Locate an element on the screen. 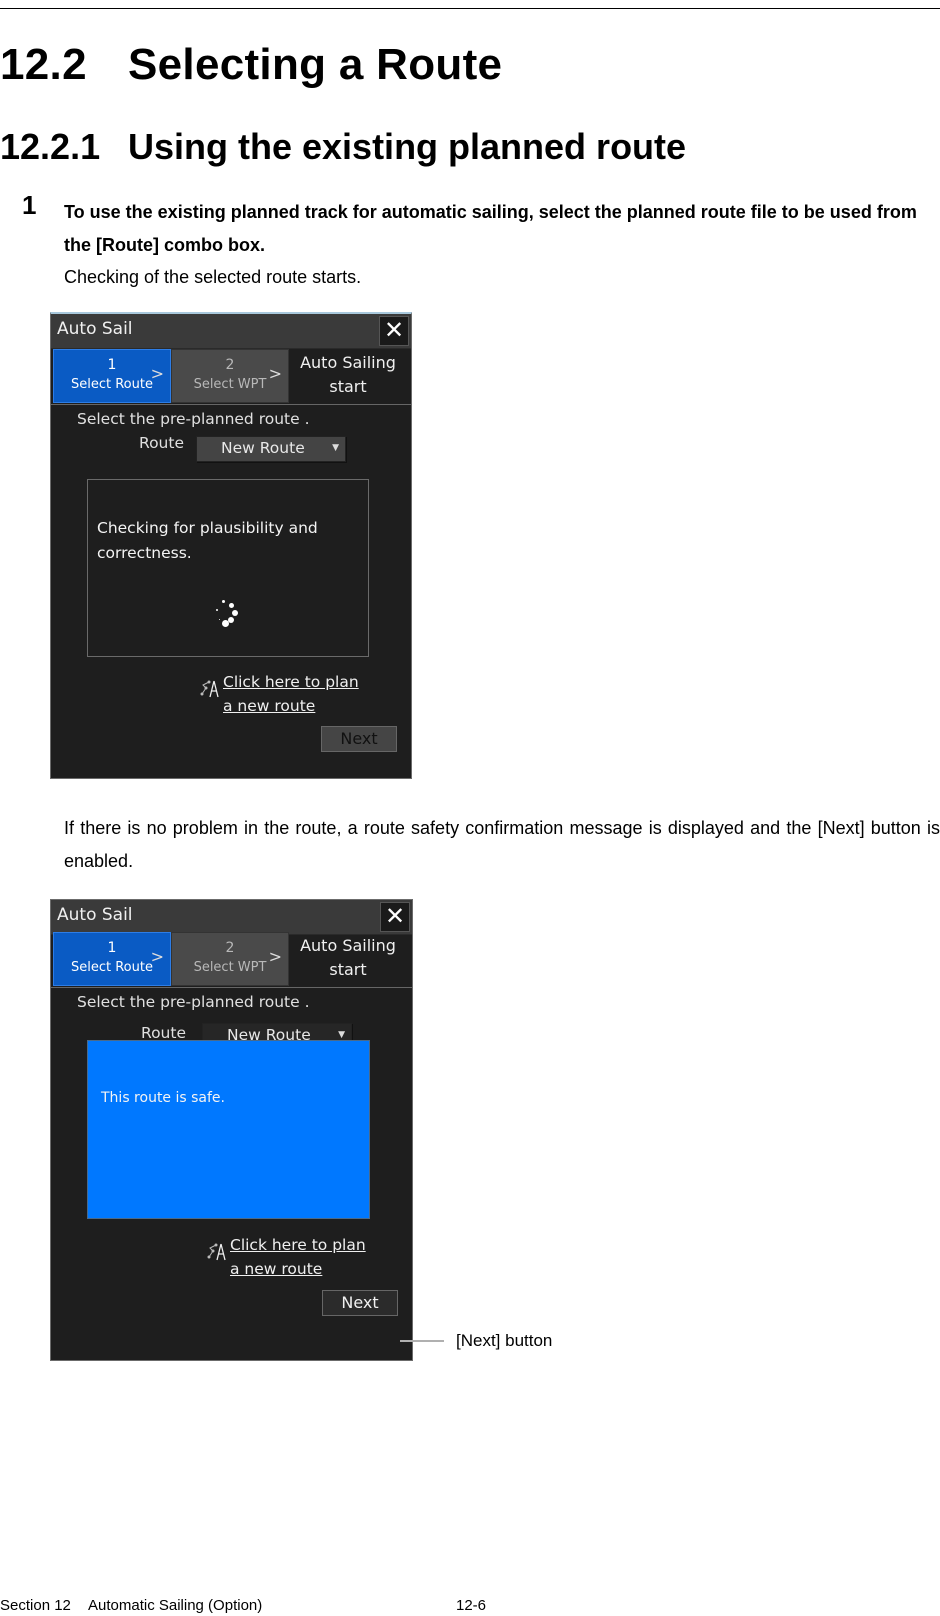  section-number: 12.2 is located at coordinates (43, 64).